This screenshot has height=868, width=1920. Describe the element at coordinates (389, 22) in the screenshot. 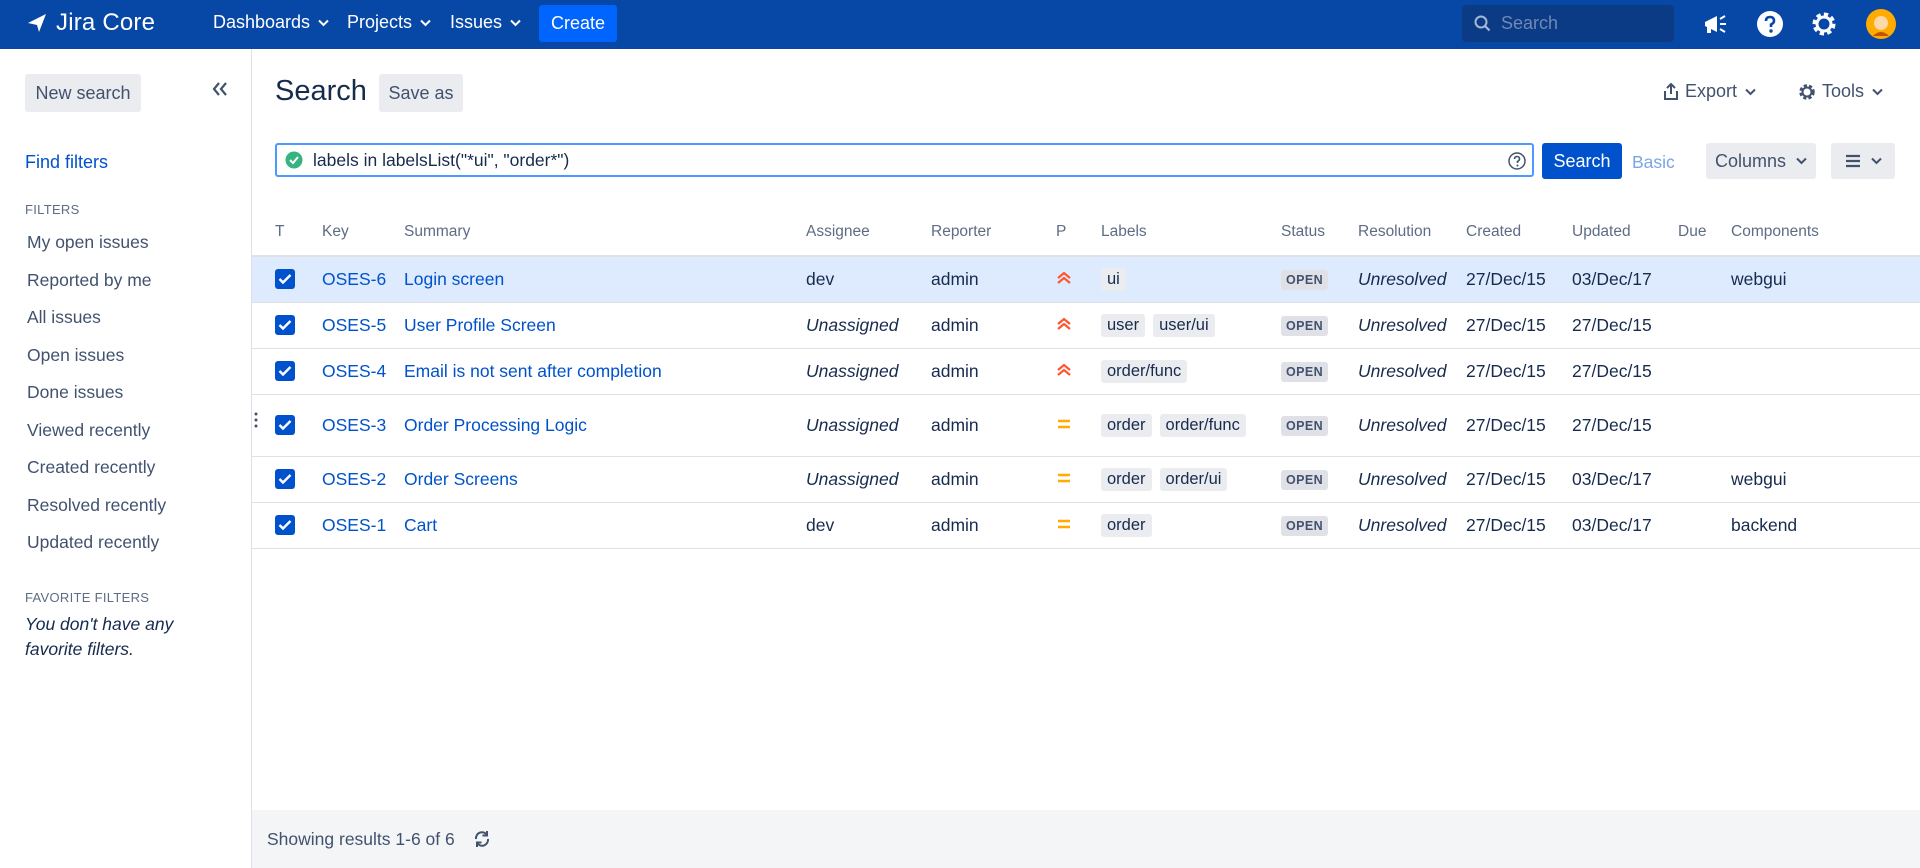

I see `nav-projects: Projects` at that location.